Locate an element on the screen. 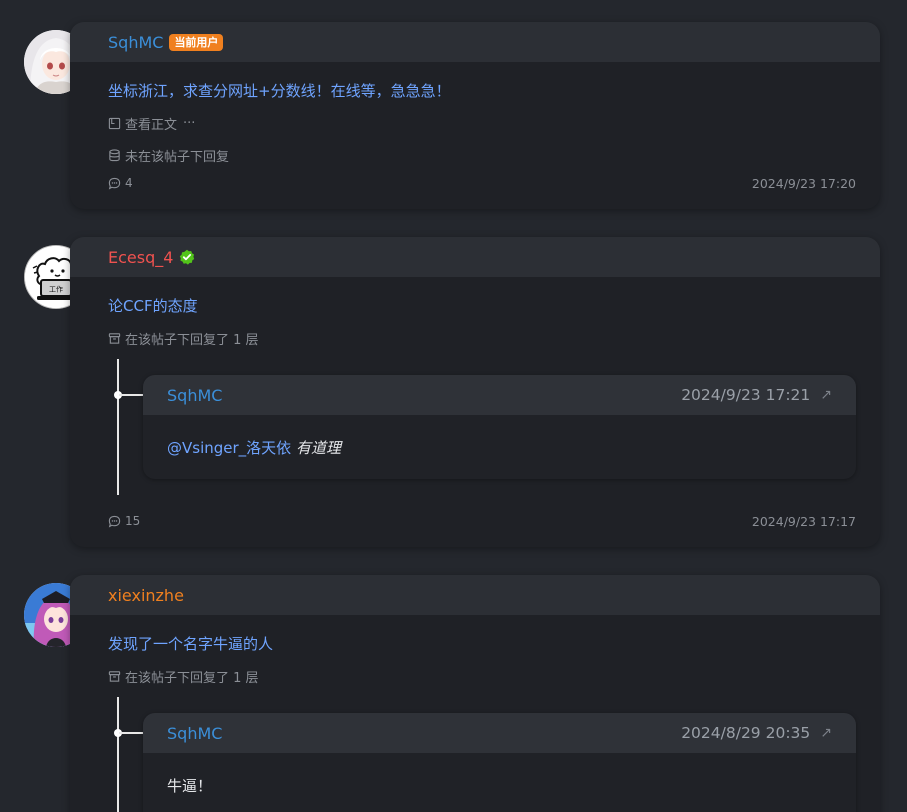  reply-timestamp: 2024/9/23 17:21 is located at coordinates (746, 395).